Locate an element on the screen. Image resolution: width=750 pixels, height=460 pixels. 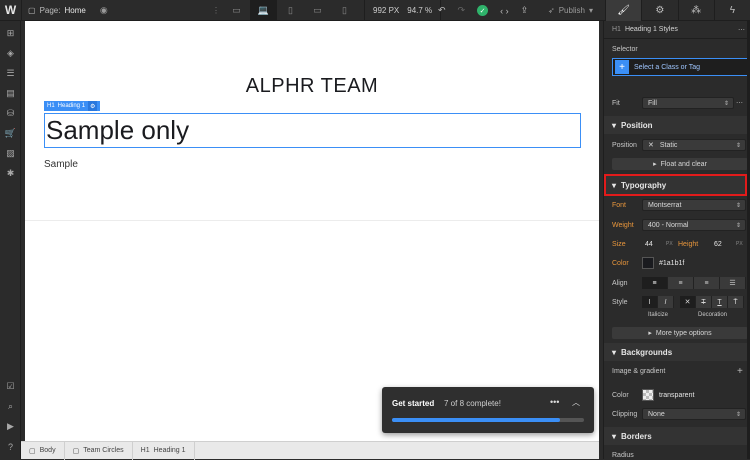
close-x-icon: ✕ is located at coordinates (651, 145).